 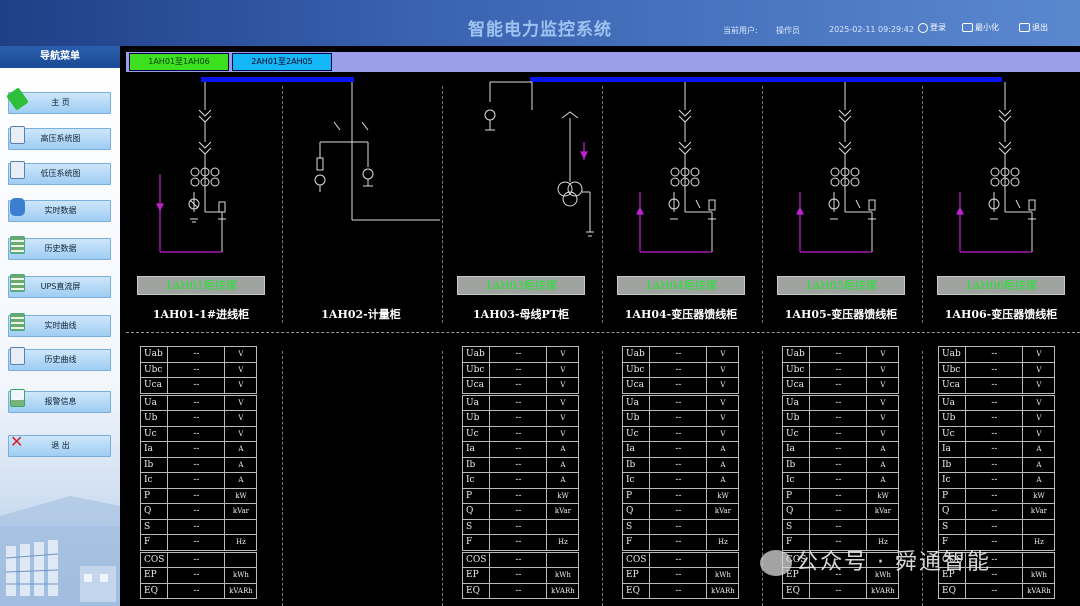 What do you see at coordinates (796, 511) in the screenshot?
I see `param-name: Q` at bounding box center [796, 511].